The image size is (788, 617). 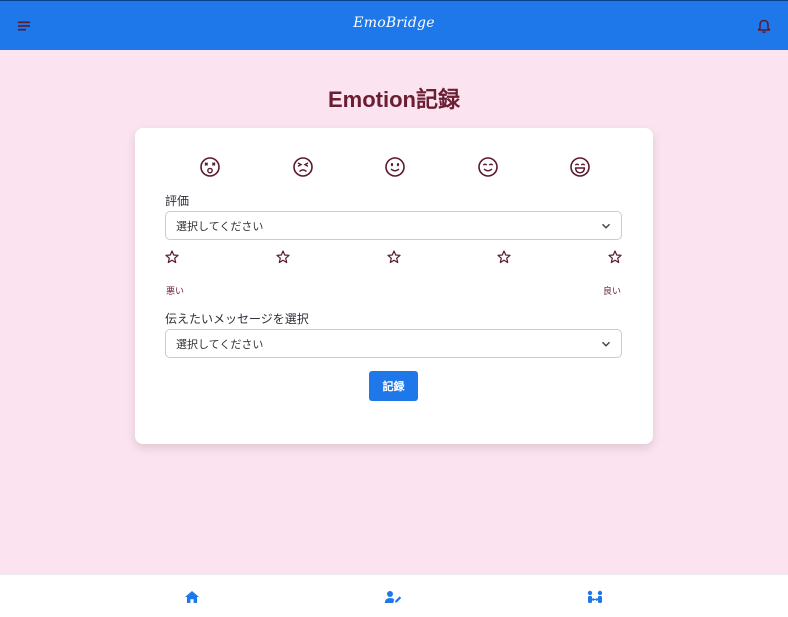 I want to click on laugh-face-icon, so click(x=580, y=167).